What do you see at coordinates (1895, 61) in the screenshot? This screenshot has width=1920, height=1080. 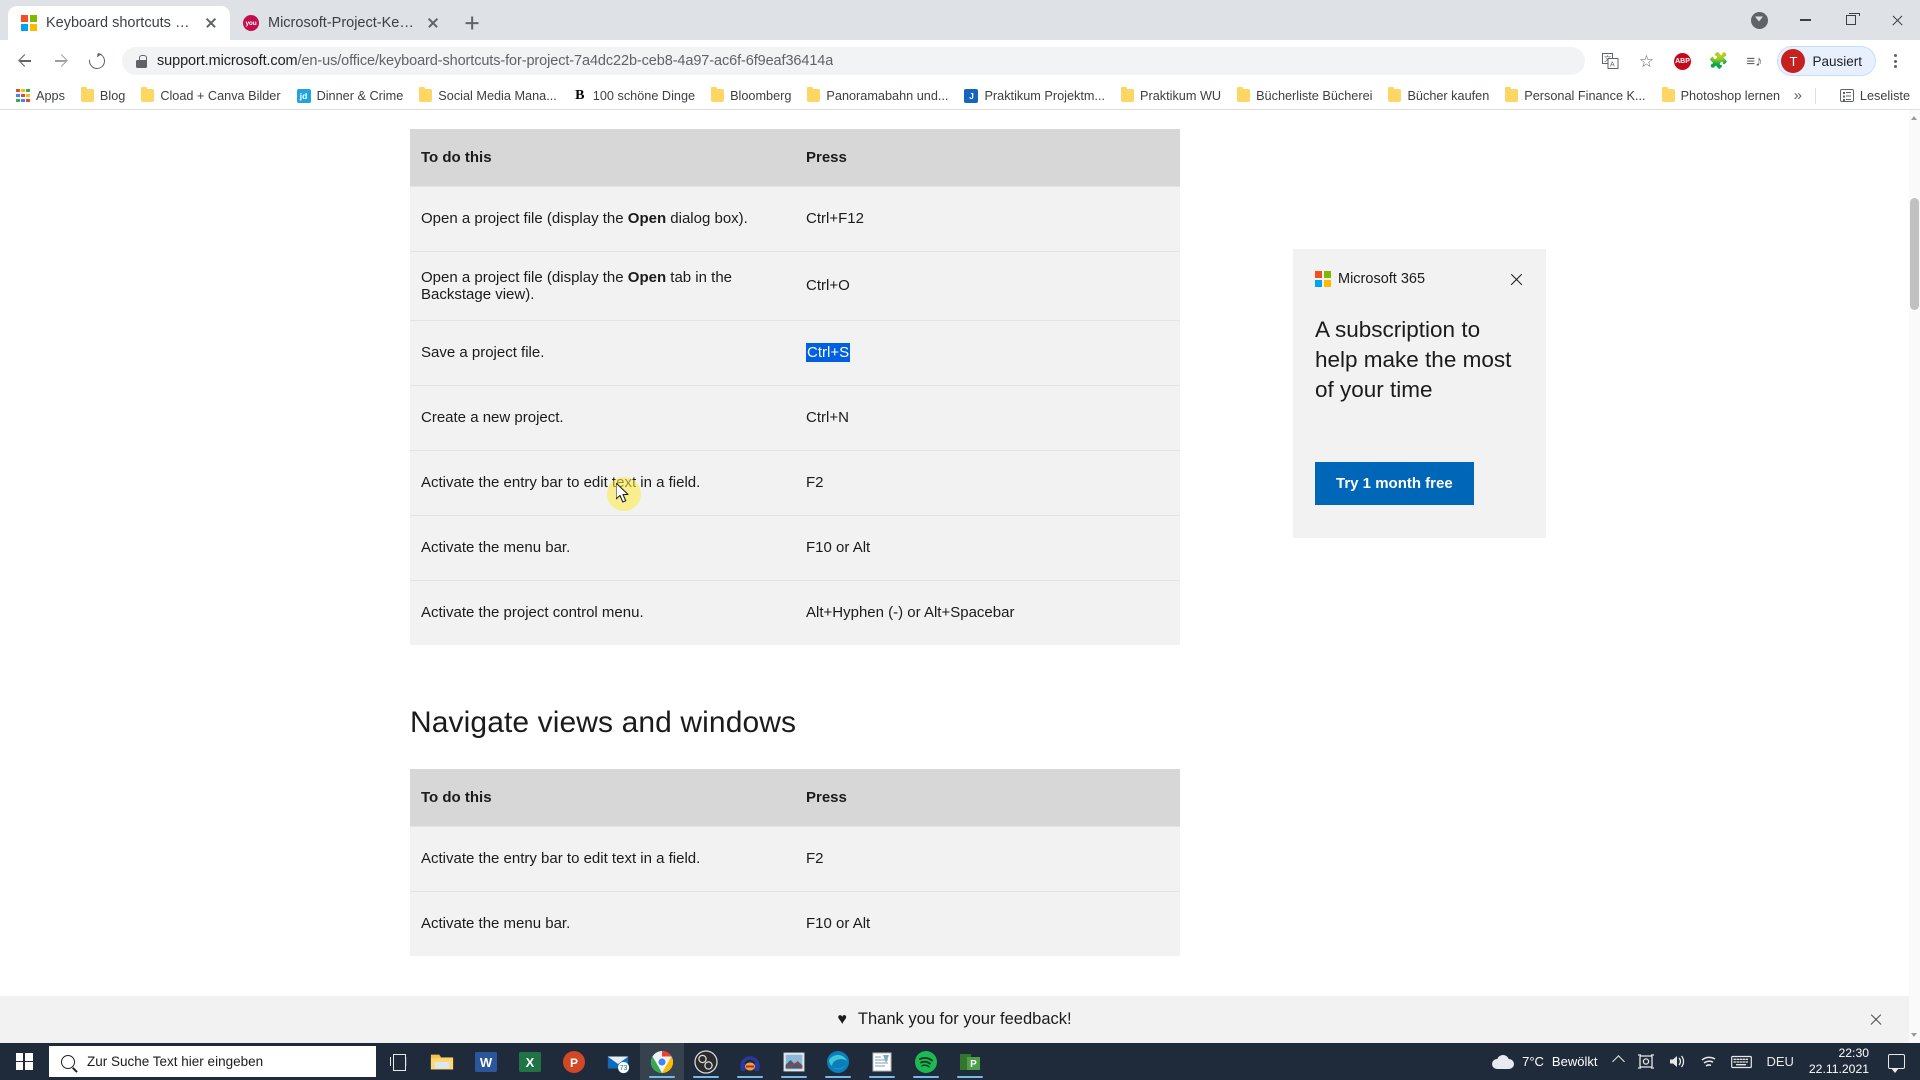 I see `chrome-menu-button` at bounding box center [1895, 61].